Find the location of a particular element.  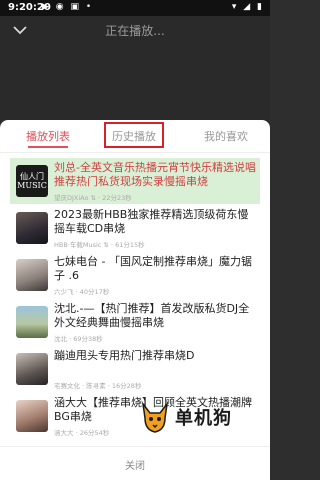

watermark-text: 单机狗 is located at coordinates (203, 418).